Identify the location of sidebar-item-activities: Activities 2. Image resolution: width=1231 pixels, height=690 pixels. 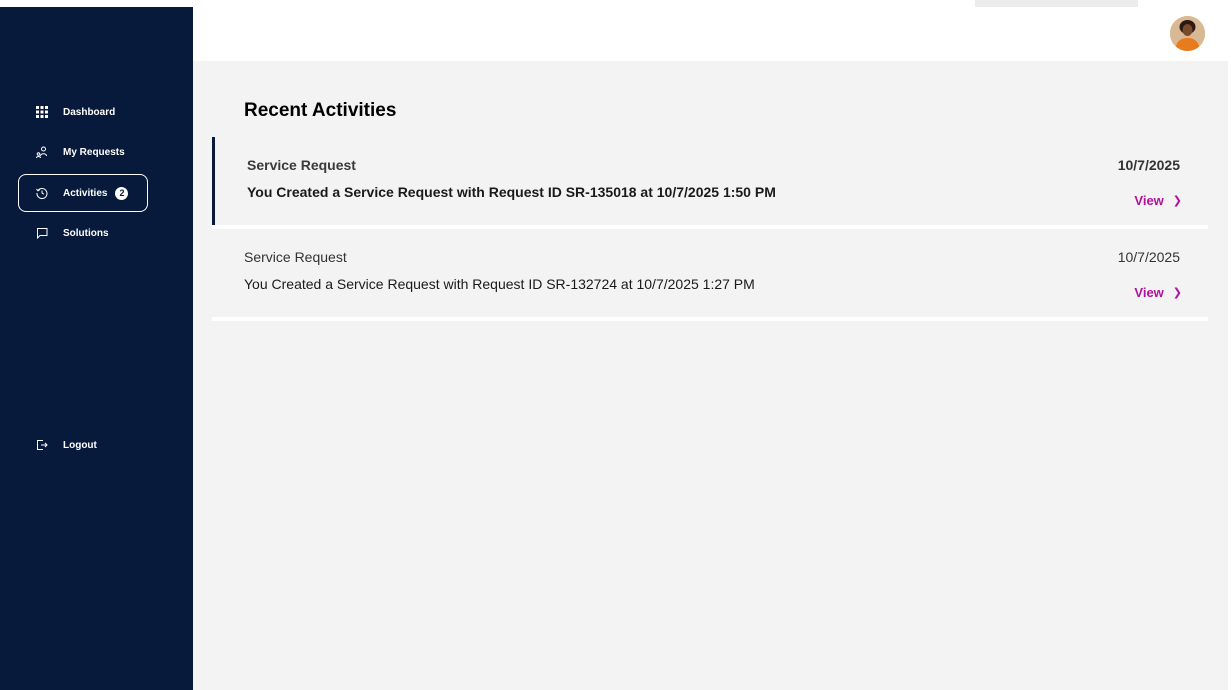
(83, 193).